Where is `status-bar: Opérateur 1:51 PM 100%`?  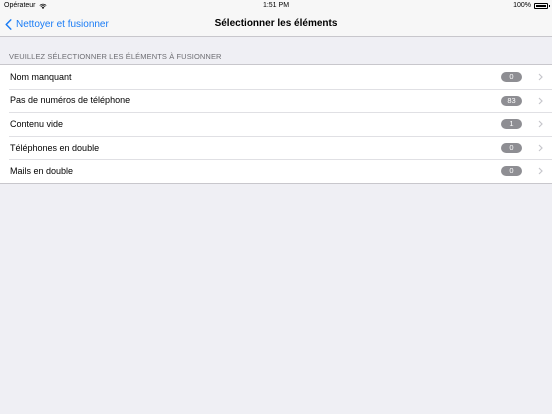 status-bar: Opérateur 1:51 PM 100% is located at coordinates (276, 6).